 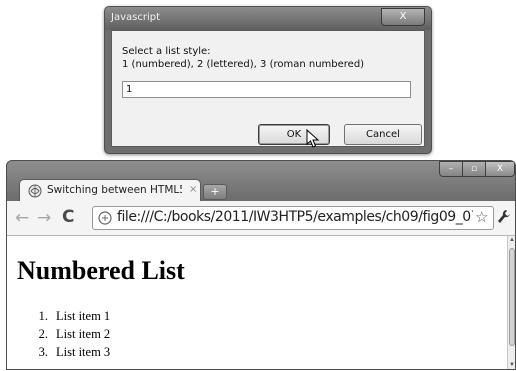 I want to click on wrench-icon, so click(x=504, y=217).